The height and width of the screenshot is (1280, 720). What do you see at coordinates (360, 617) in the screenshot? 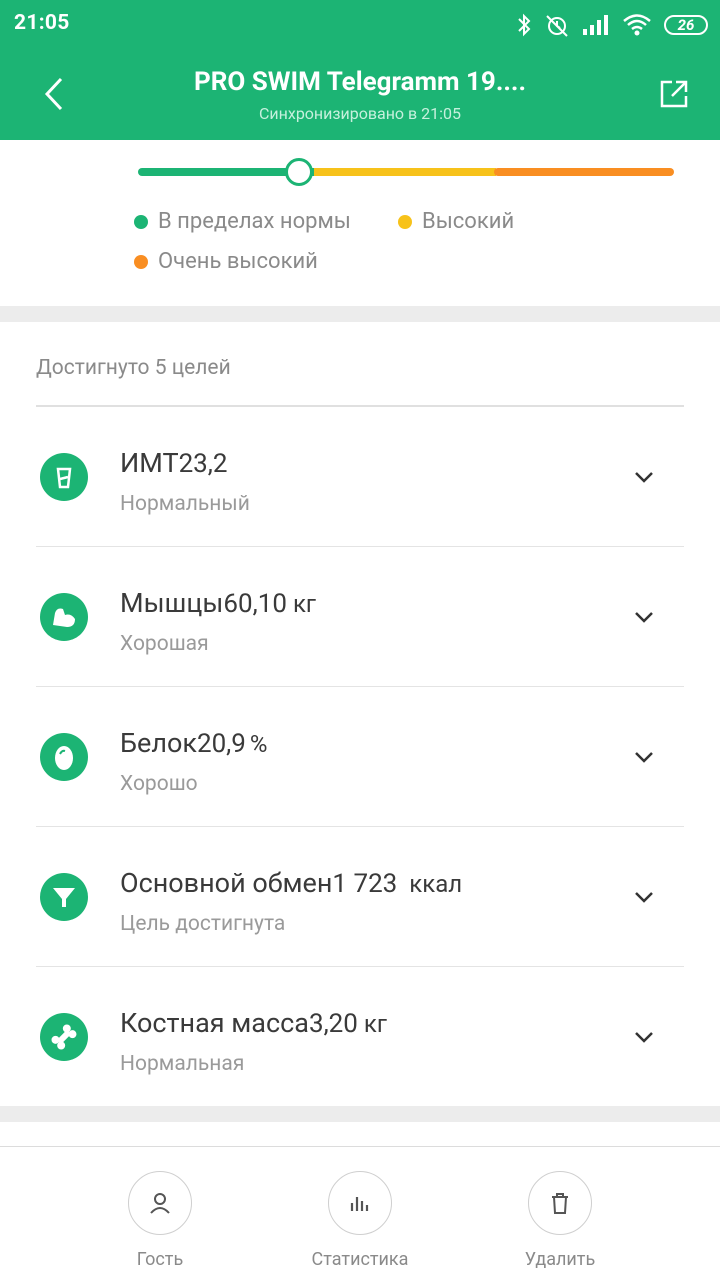
I see `metric-row-muscle: Мышцы60,10 кг Хорошая` at bounding box center [360, 617].